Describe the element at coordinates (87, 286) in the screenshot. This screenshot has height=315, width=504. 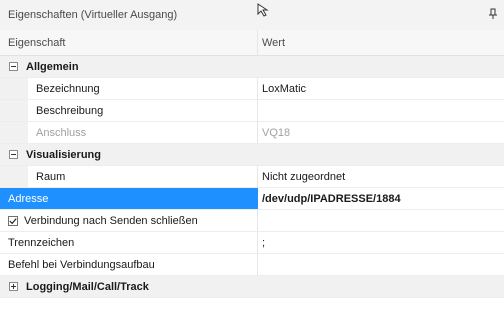
I see `group-label: Logging/Mail/Call/Track` at that location.